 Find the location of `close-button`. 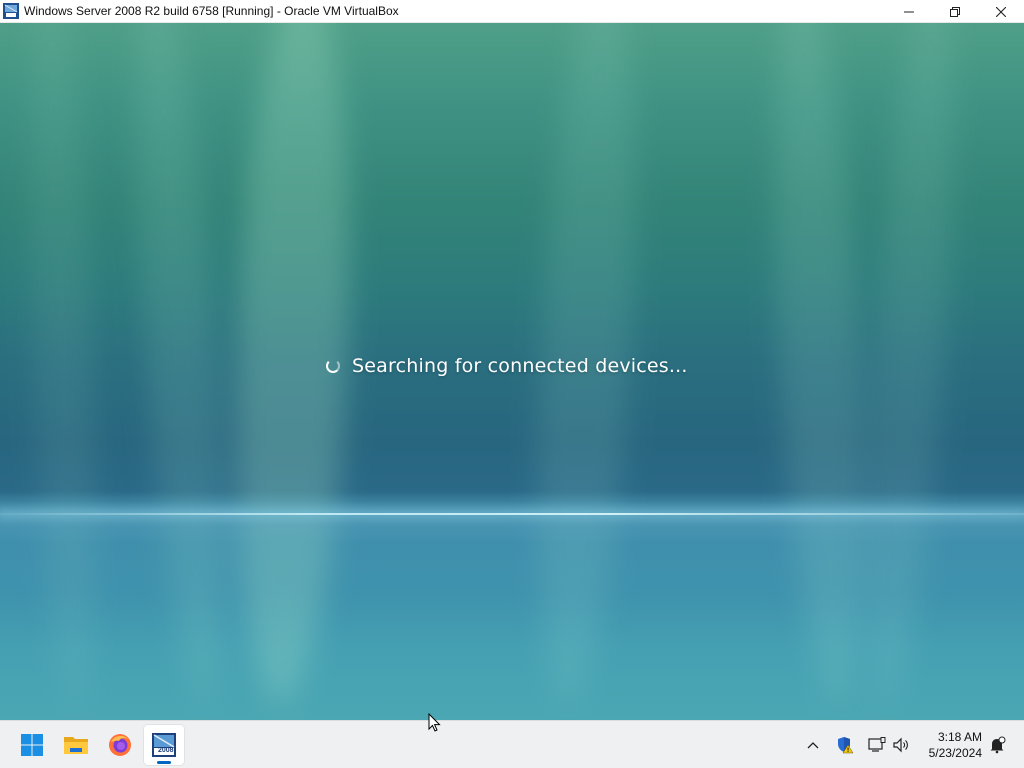

close-button is located at coordinates (1001, 11).